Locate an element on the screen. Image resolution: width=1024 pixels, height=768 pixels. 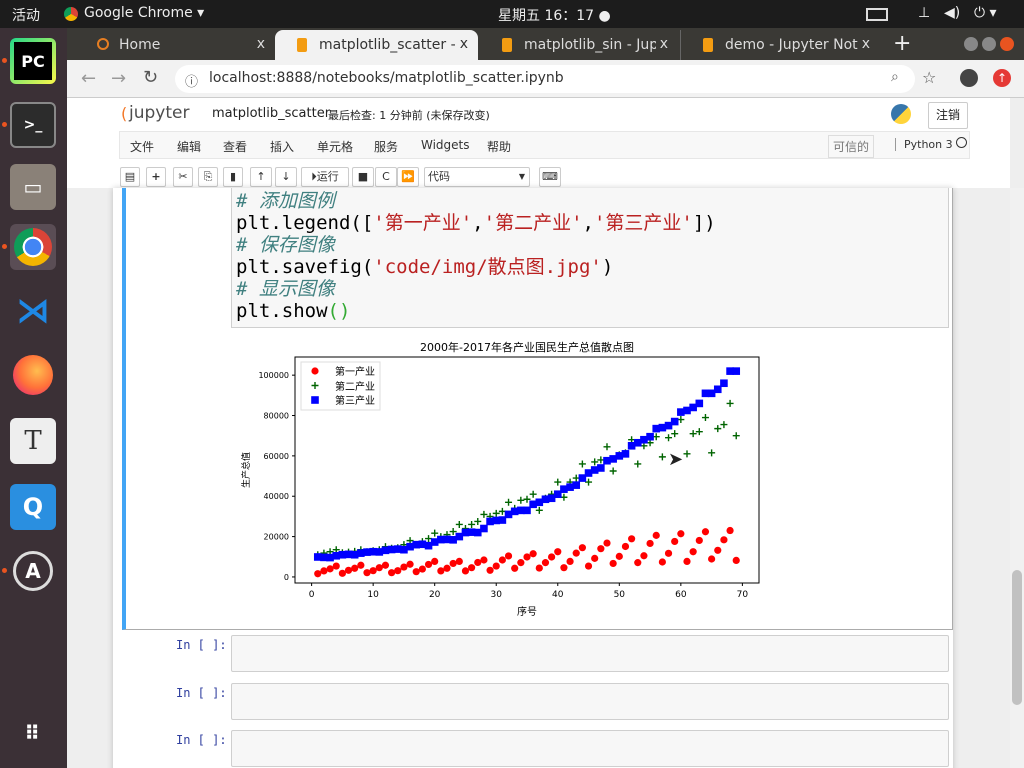
paste-button: ▮ is located at coordinates (233, 177).